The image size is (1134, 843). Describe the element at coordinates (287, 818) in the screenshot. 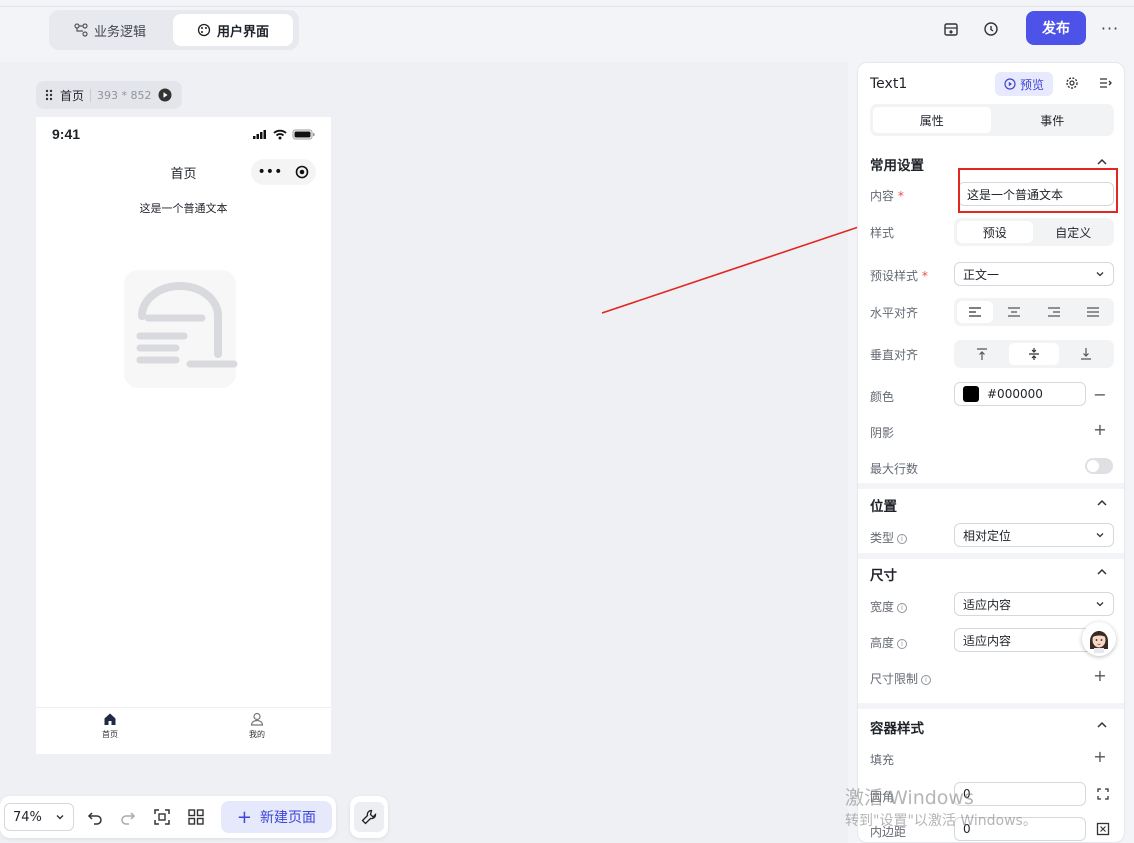

I see `new-page-label: 新建页面` at that location.